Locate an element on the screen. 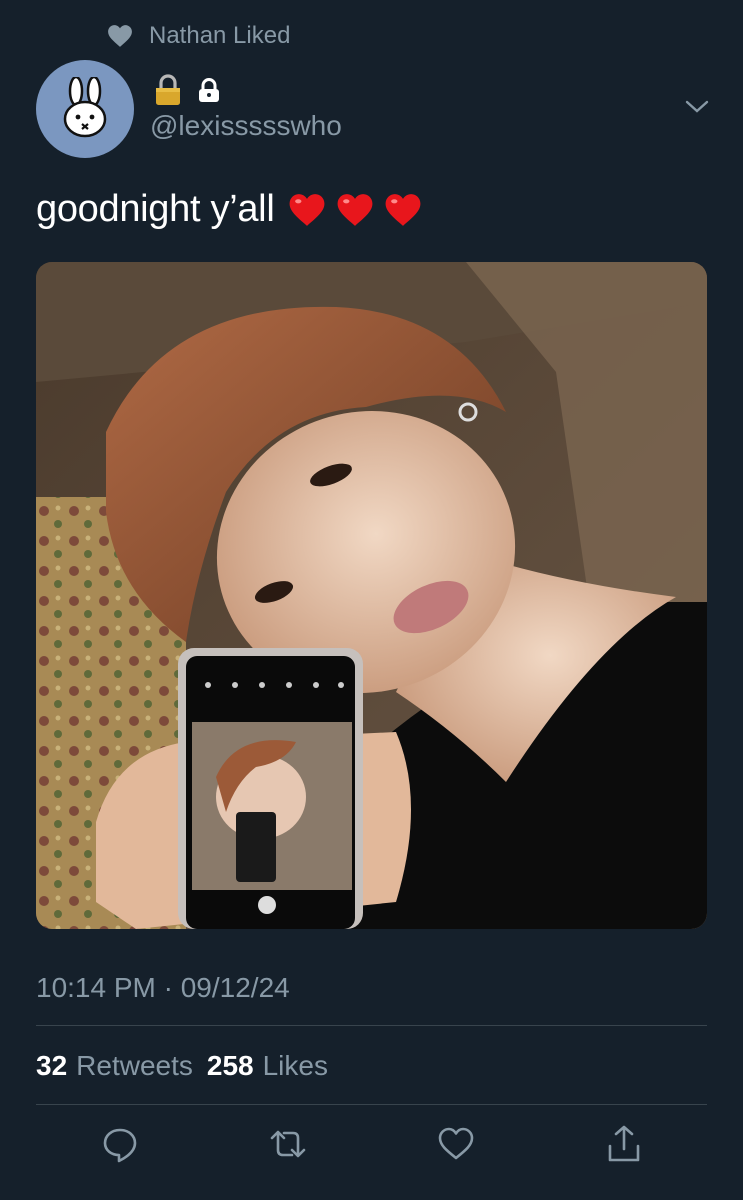 The height and width of the screenshot is (1200, 743). retweets-count: 32 is located at coordinates (51, 1066).